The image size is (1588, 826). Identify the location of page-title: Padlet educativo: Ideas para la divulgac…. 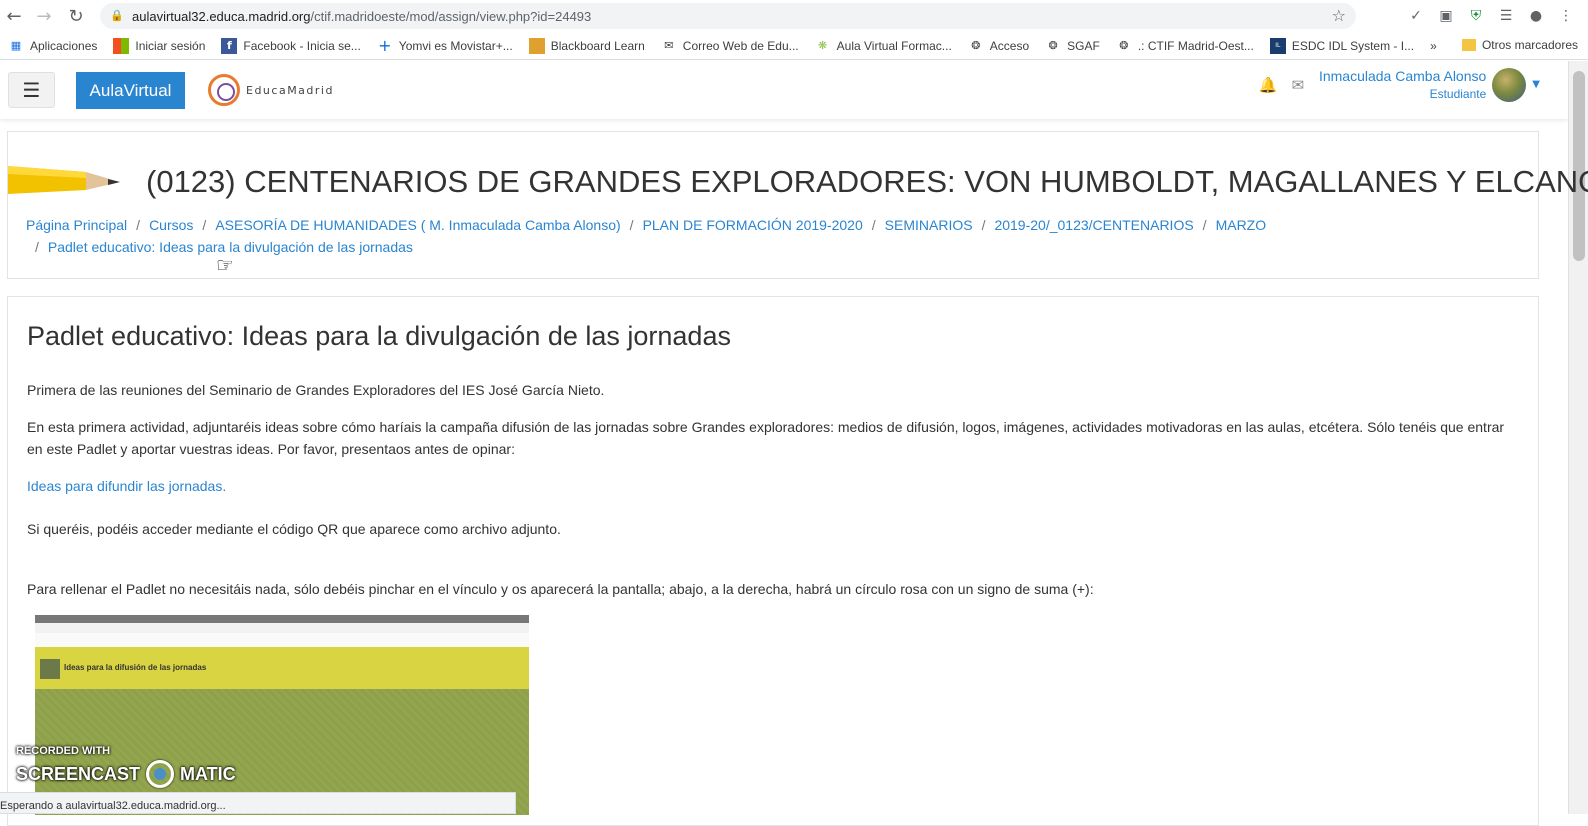
(379, 336).